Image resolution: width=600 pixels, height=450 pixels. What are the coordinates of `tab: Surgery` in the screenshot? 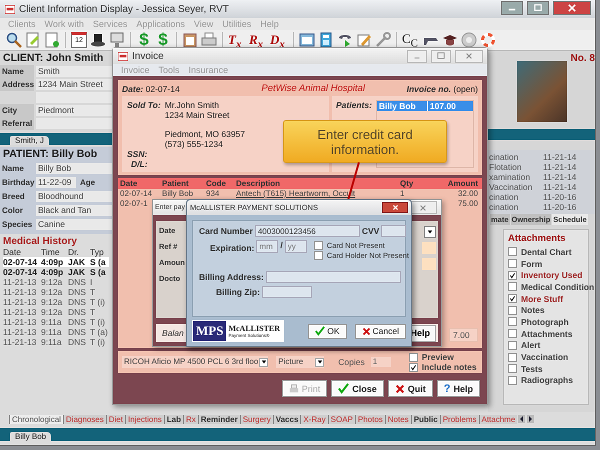 It's located at (256, 419).